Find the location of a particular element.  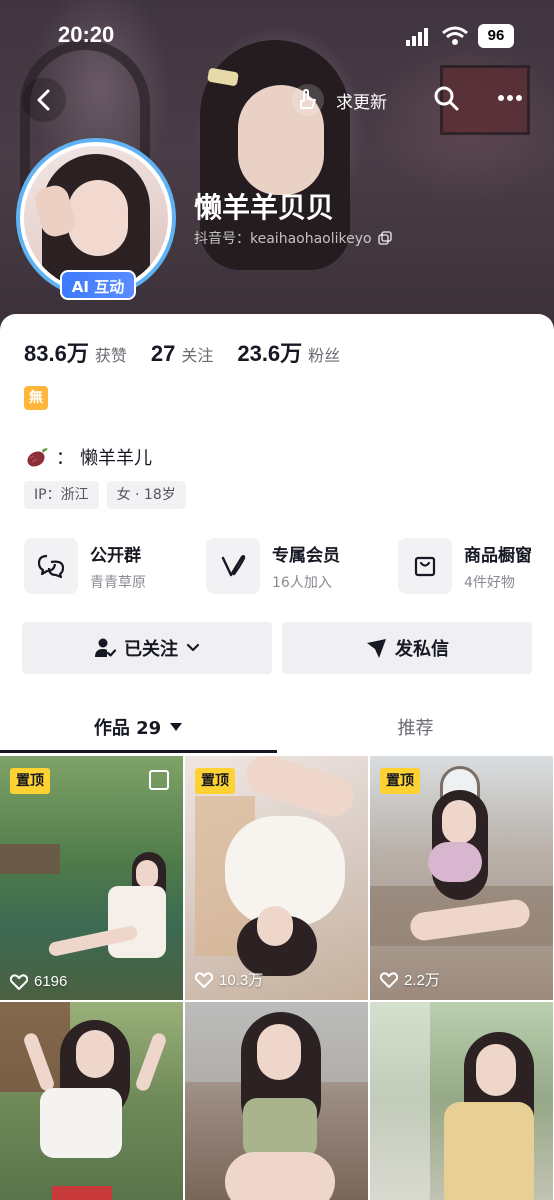

feature-title: 专属会员 is located at coordinates (306, 555).